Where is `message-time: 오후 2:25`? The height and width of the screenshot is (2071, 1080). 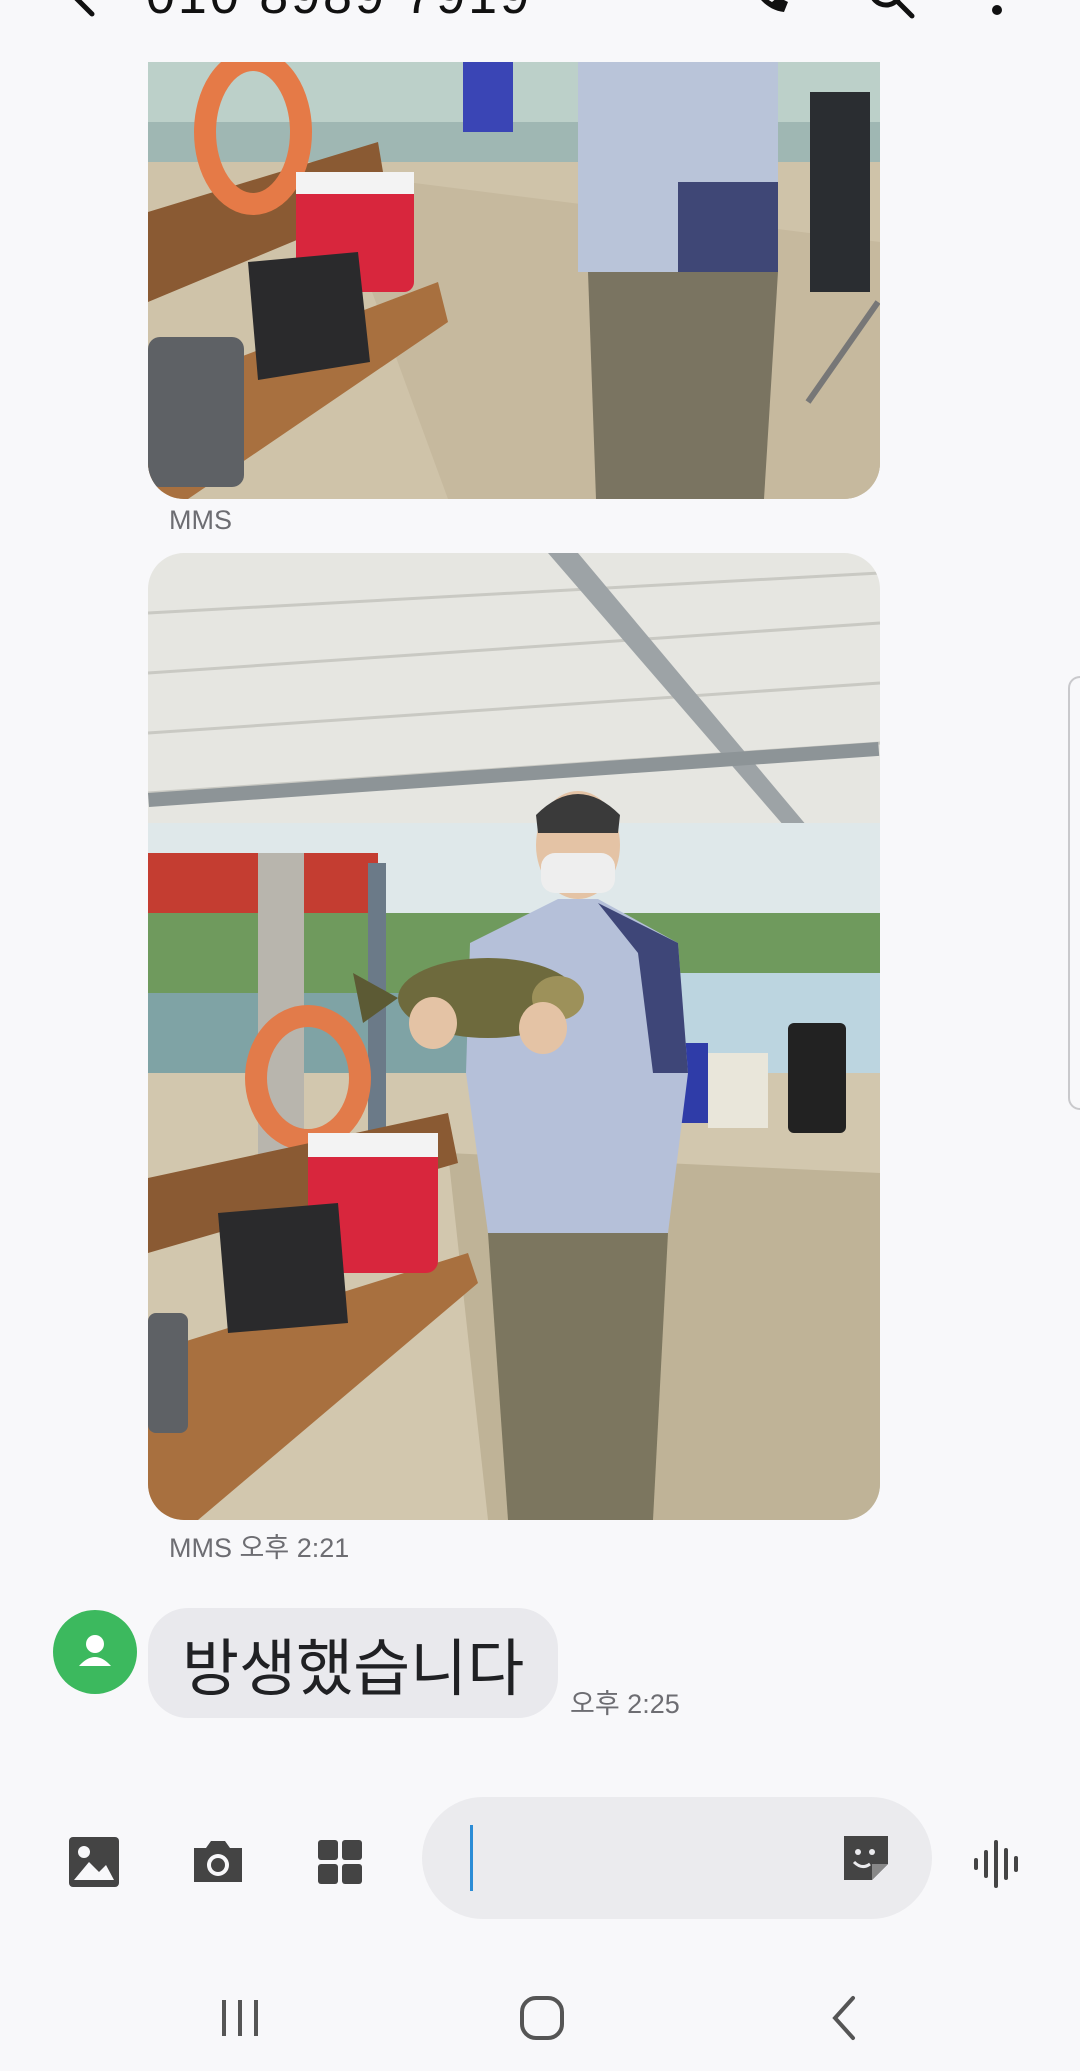
message-time: 오후 2:25 is located at coordinates (625, 1704).